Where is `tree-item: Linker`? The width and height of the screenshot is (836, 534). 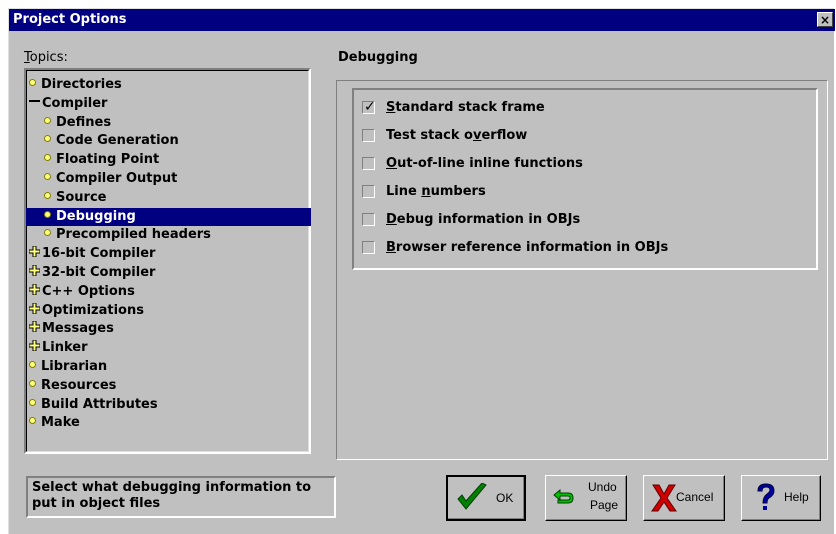
tree-item: Linker is located at coordinates (60, 348).